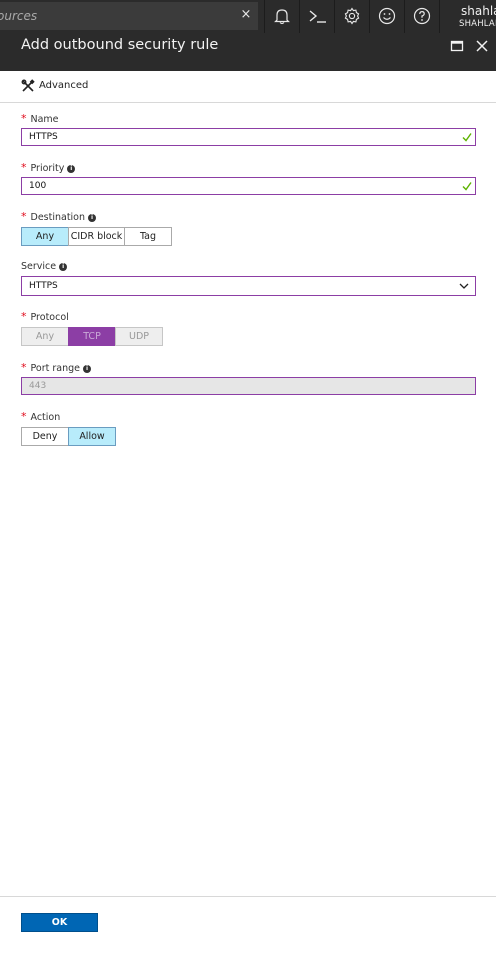 This screenshot has width=496, height=961. Describe the element at coordinates (482, 46) in the screenshot. I see `close-icon` at that location.